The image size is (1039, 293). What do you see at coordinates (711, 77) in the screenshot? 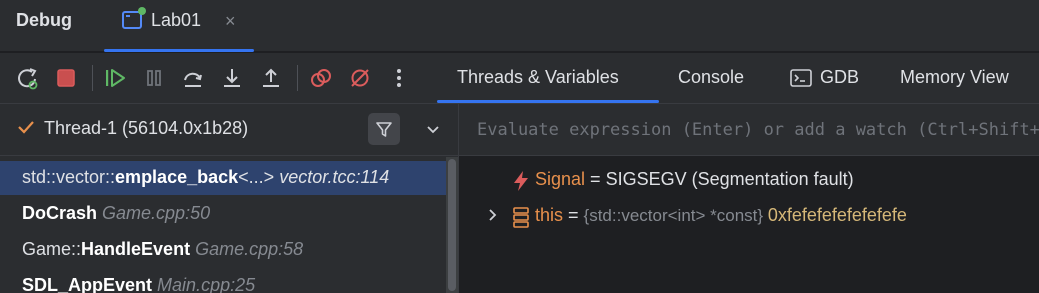
I see `tab-console: Console` at bounding box center [711, 77].